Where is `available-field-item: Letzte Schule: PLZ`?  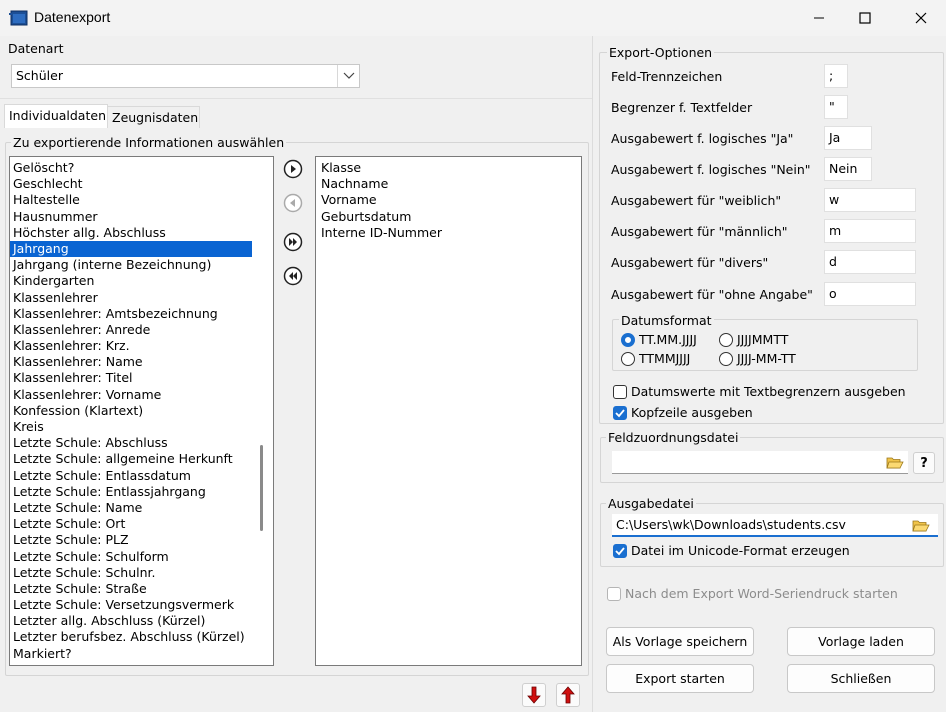 available-field-item: Letzte Schule: PLZ is located at coordinates (131, 540).